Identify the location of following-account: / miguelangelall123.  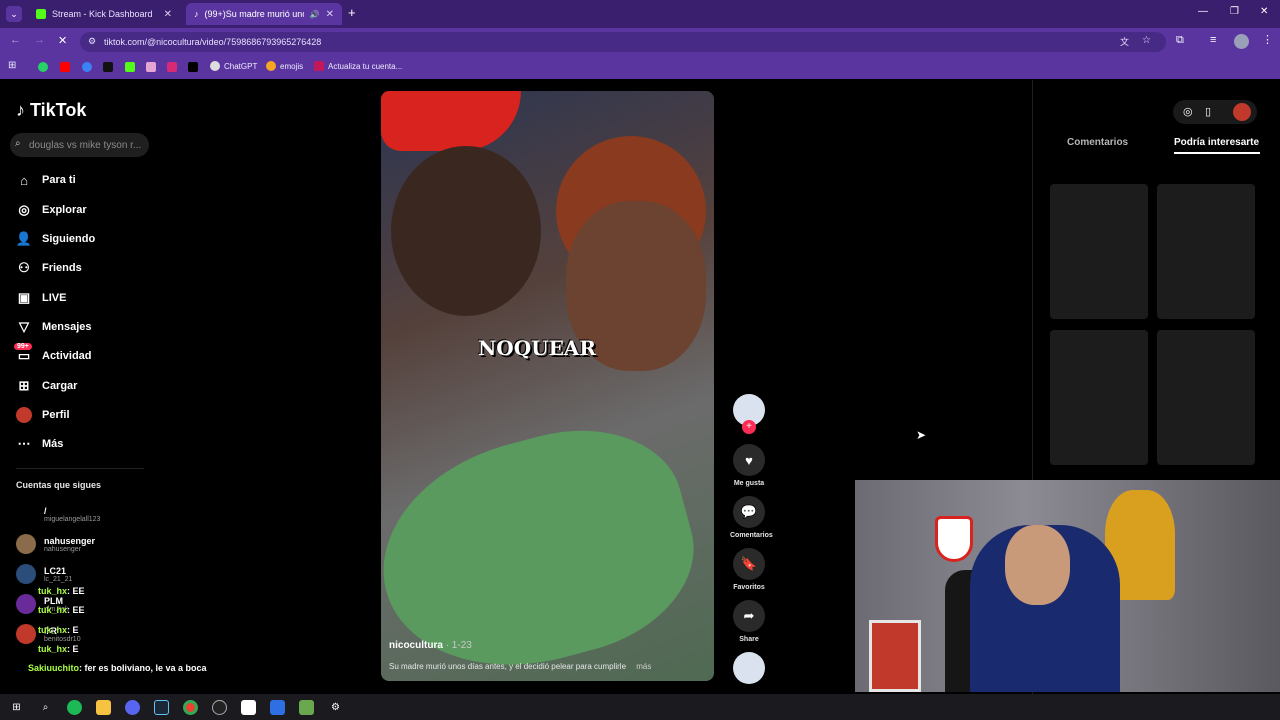
(58, 514).